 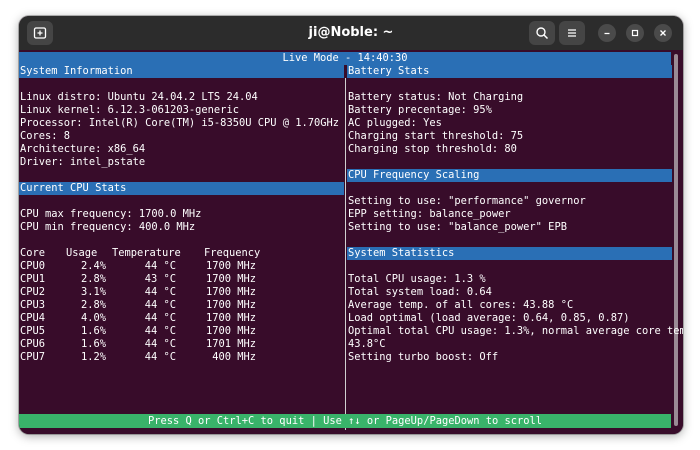 I want to click on scaling-line: Setting to use: "performance" governor, so click(x=467, y=201).